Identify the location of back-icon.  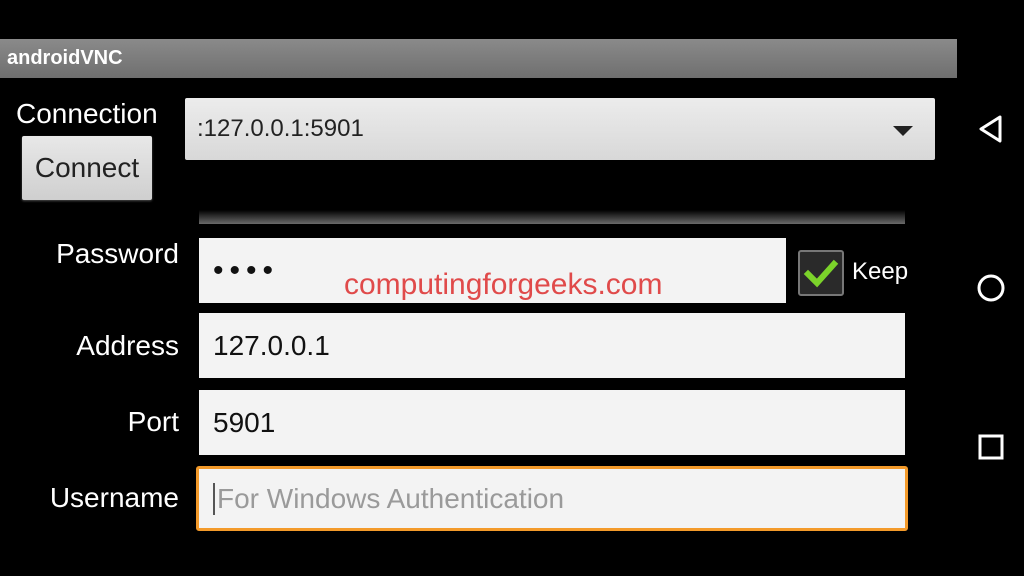
(991, 129).